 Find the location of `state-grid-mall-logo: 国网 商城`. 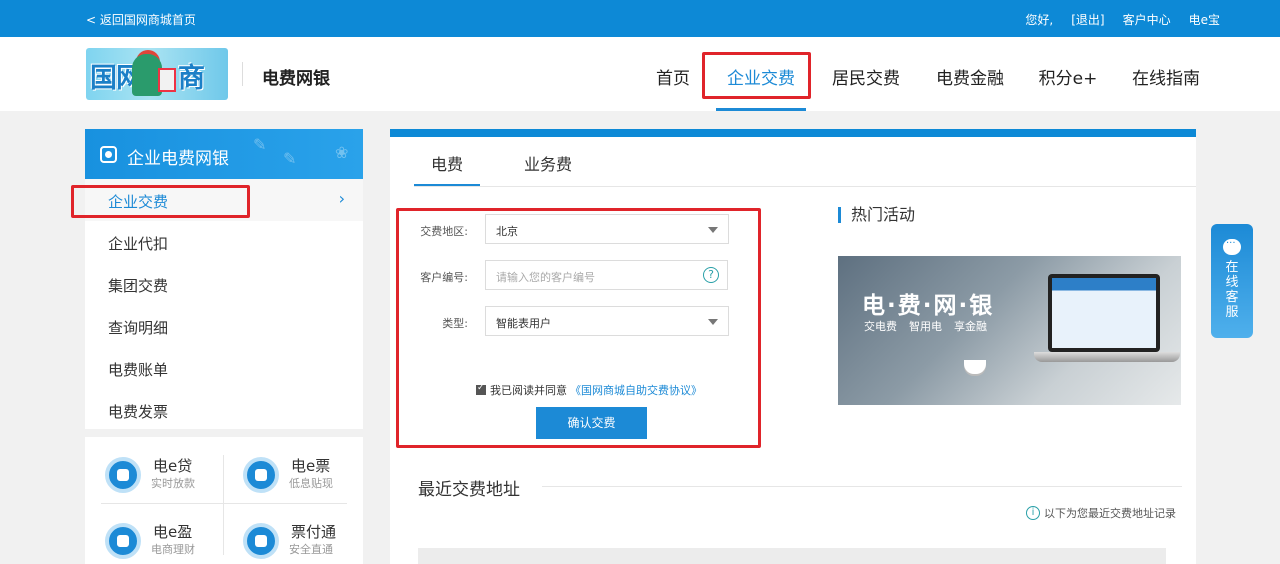

state-grid-mall-logo: 国网 商城 is located at coordinates (157, 74).